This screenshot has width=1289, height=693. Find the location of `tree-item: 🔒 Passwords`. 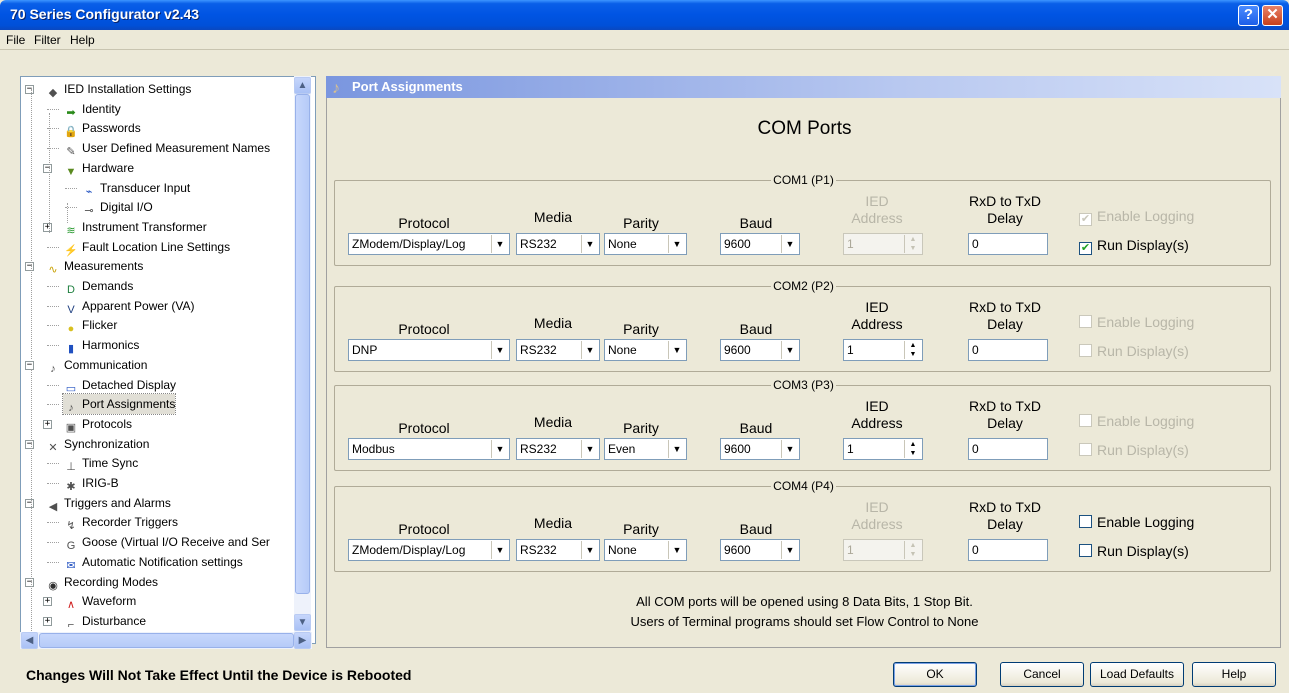

tree-item: 🔒 Passwords is located at coordinates (102, 128).